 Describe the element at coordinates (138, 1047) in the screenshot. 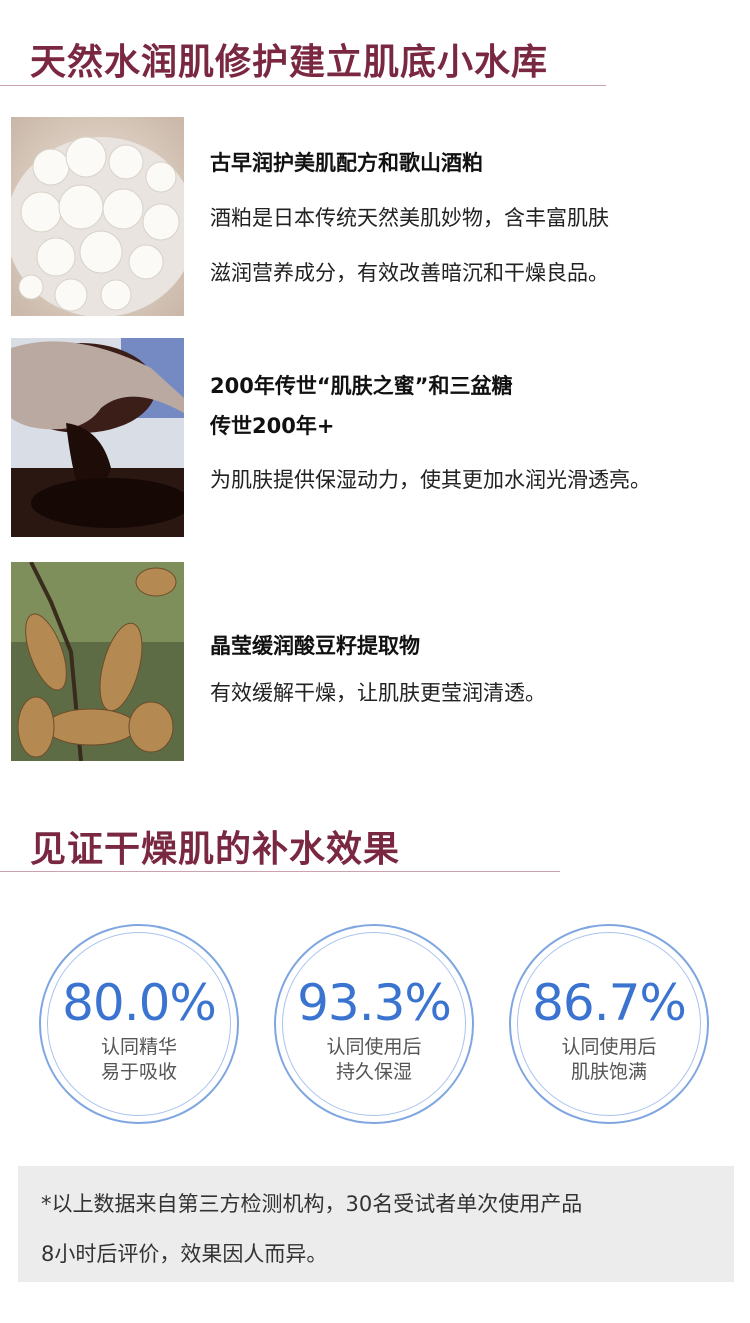

I see `stat-caption: 认同精华` at that location.